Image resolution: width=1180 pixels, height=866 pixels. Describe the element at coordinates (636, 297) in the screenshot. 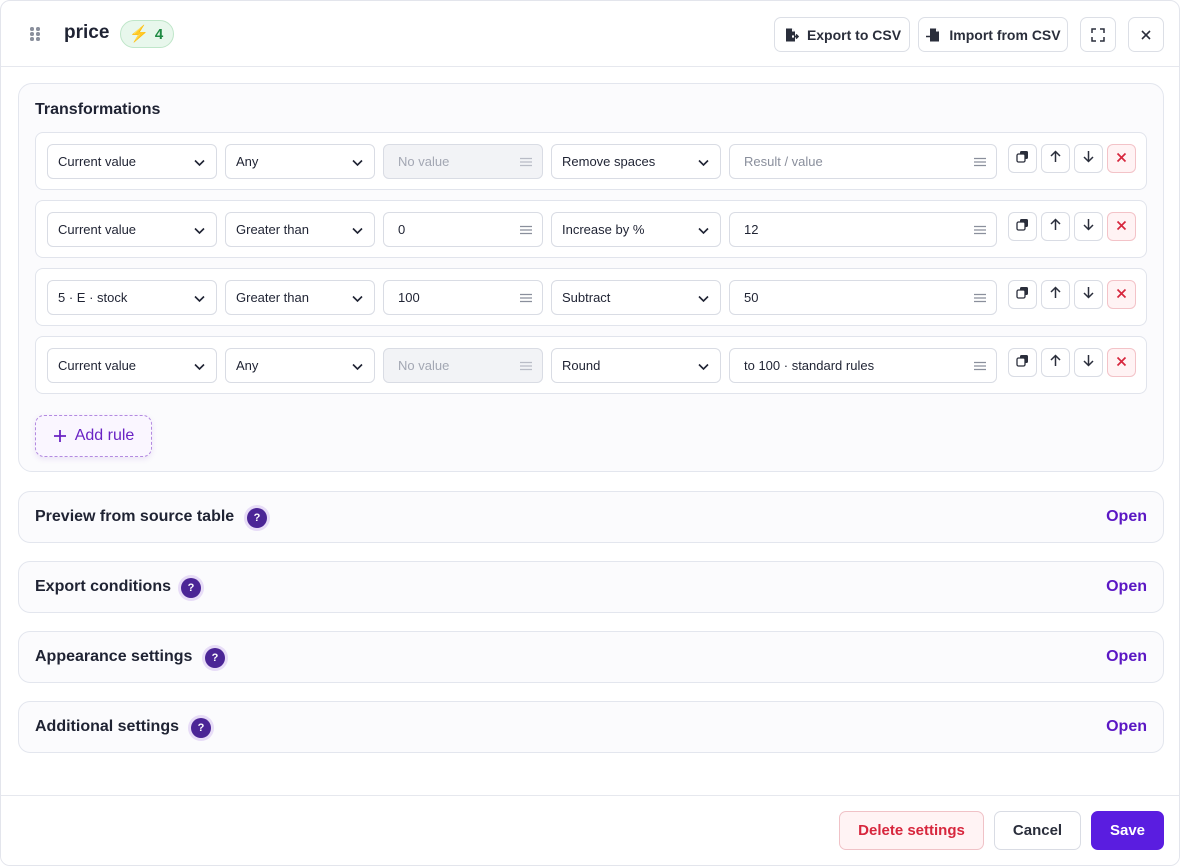

I see `action-select: Subtract` at that location.